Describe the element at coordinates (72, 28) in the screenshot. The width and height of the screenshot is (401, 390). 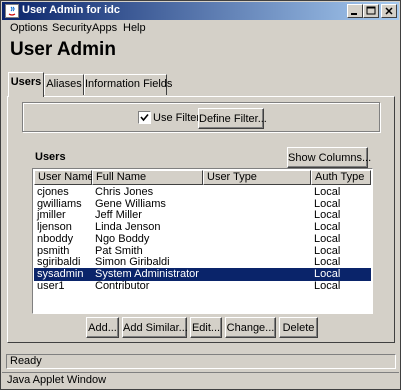
I see `menu-security: Security` at that location.